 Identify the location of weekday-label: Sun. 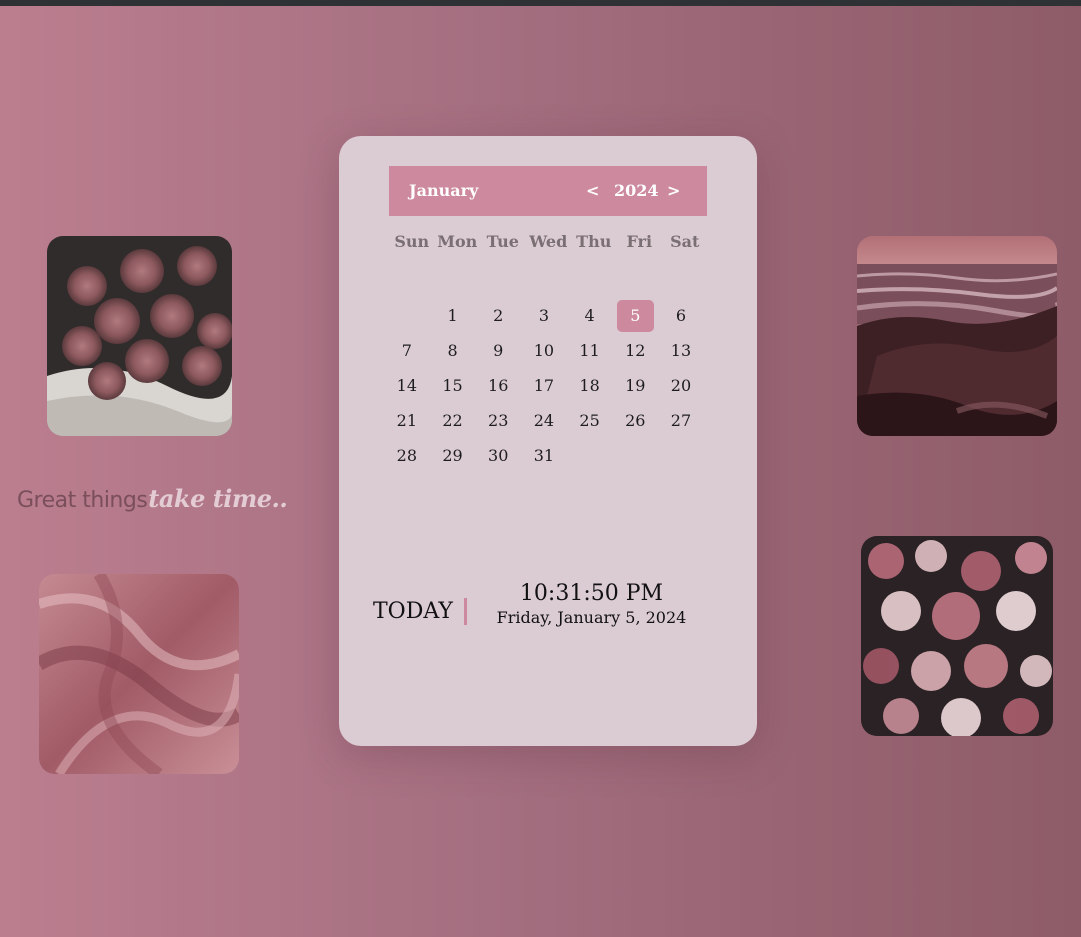
(412, 241).